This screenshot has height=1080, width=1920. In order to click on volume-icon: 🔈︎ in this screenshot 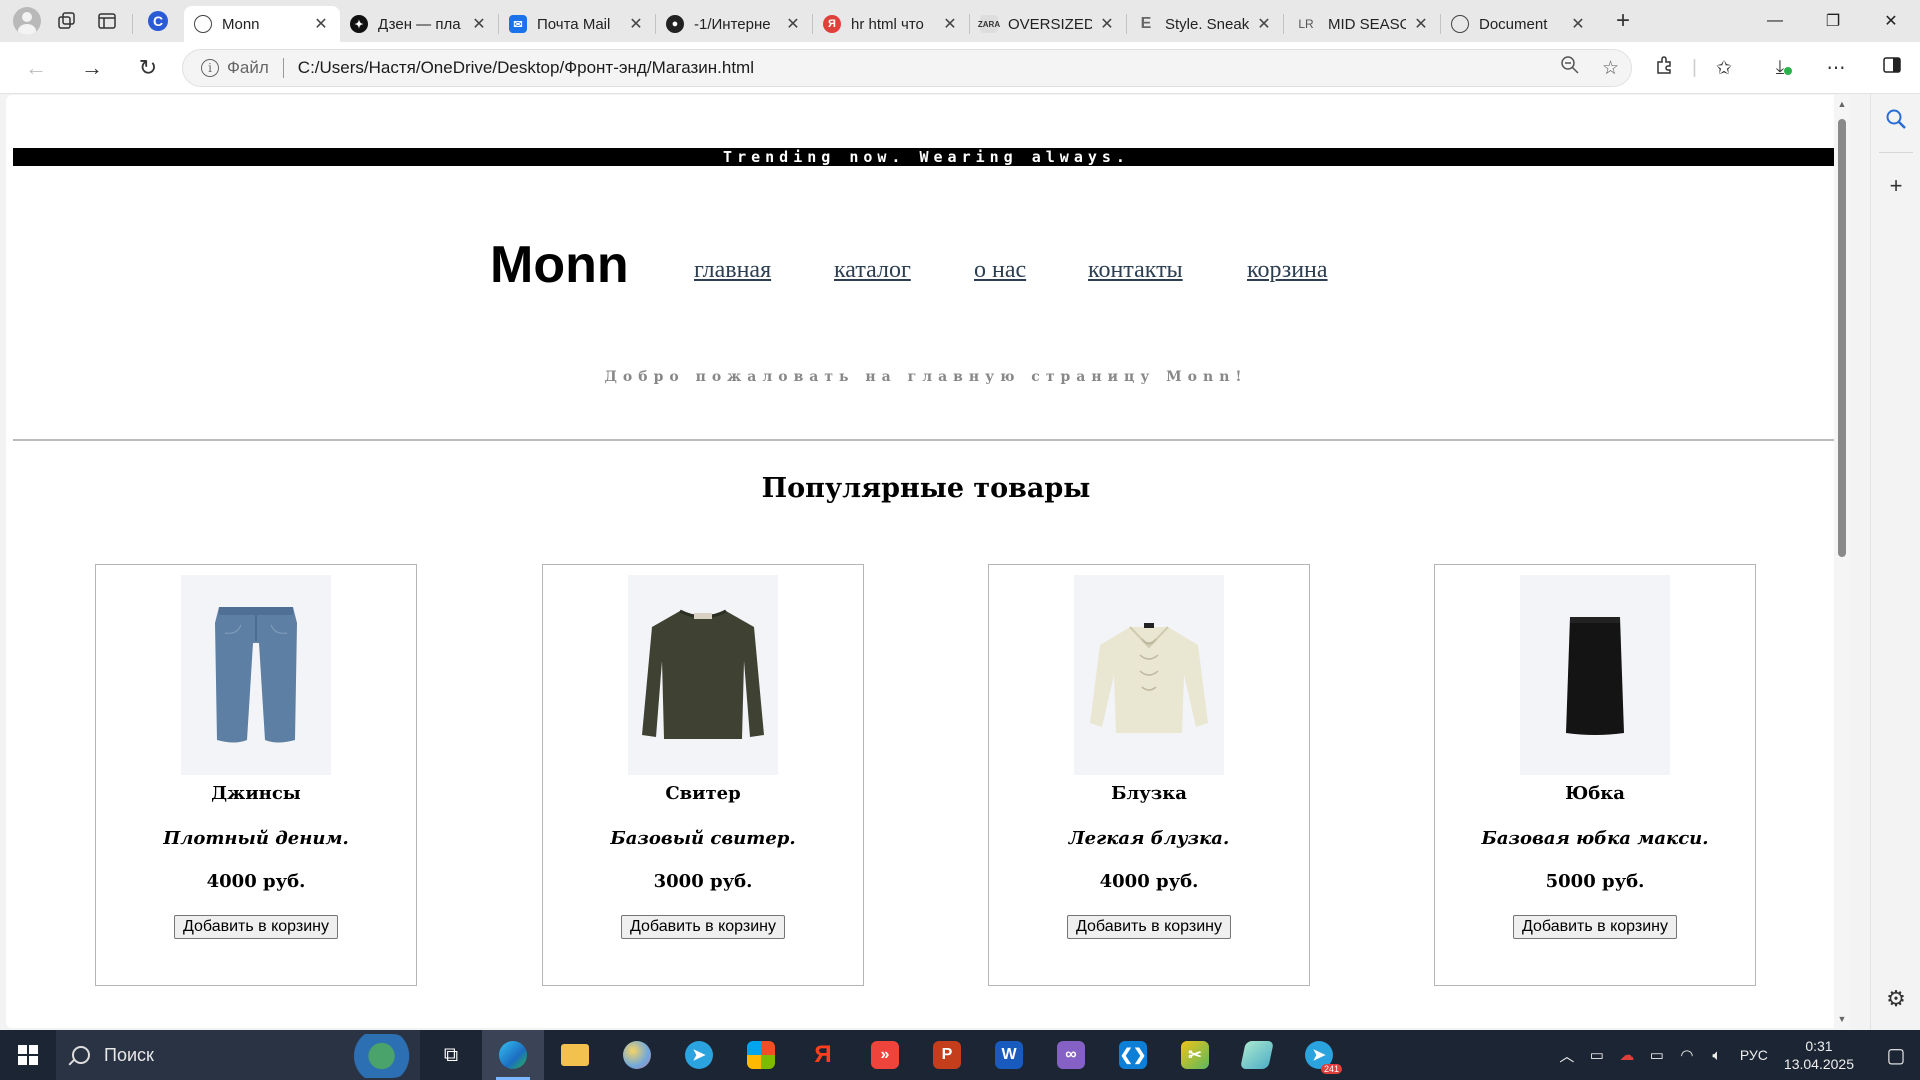, I will do `click(1717, 1055)`.